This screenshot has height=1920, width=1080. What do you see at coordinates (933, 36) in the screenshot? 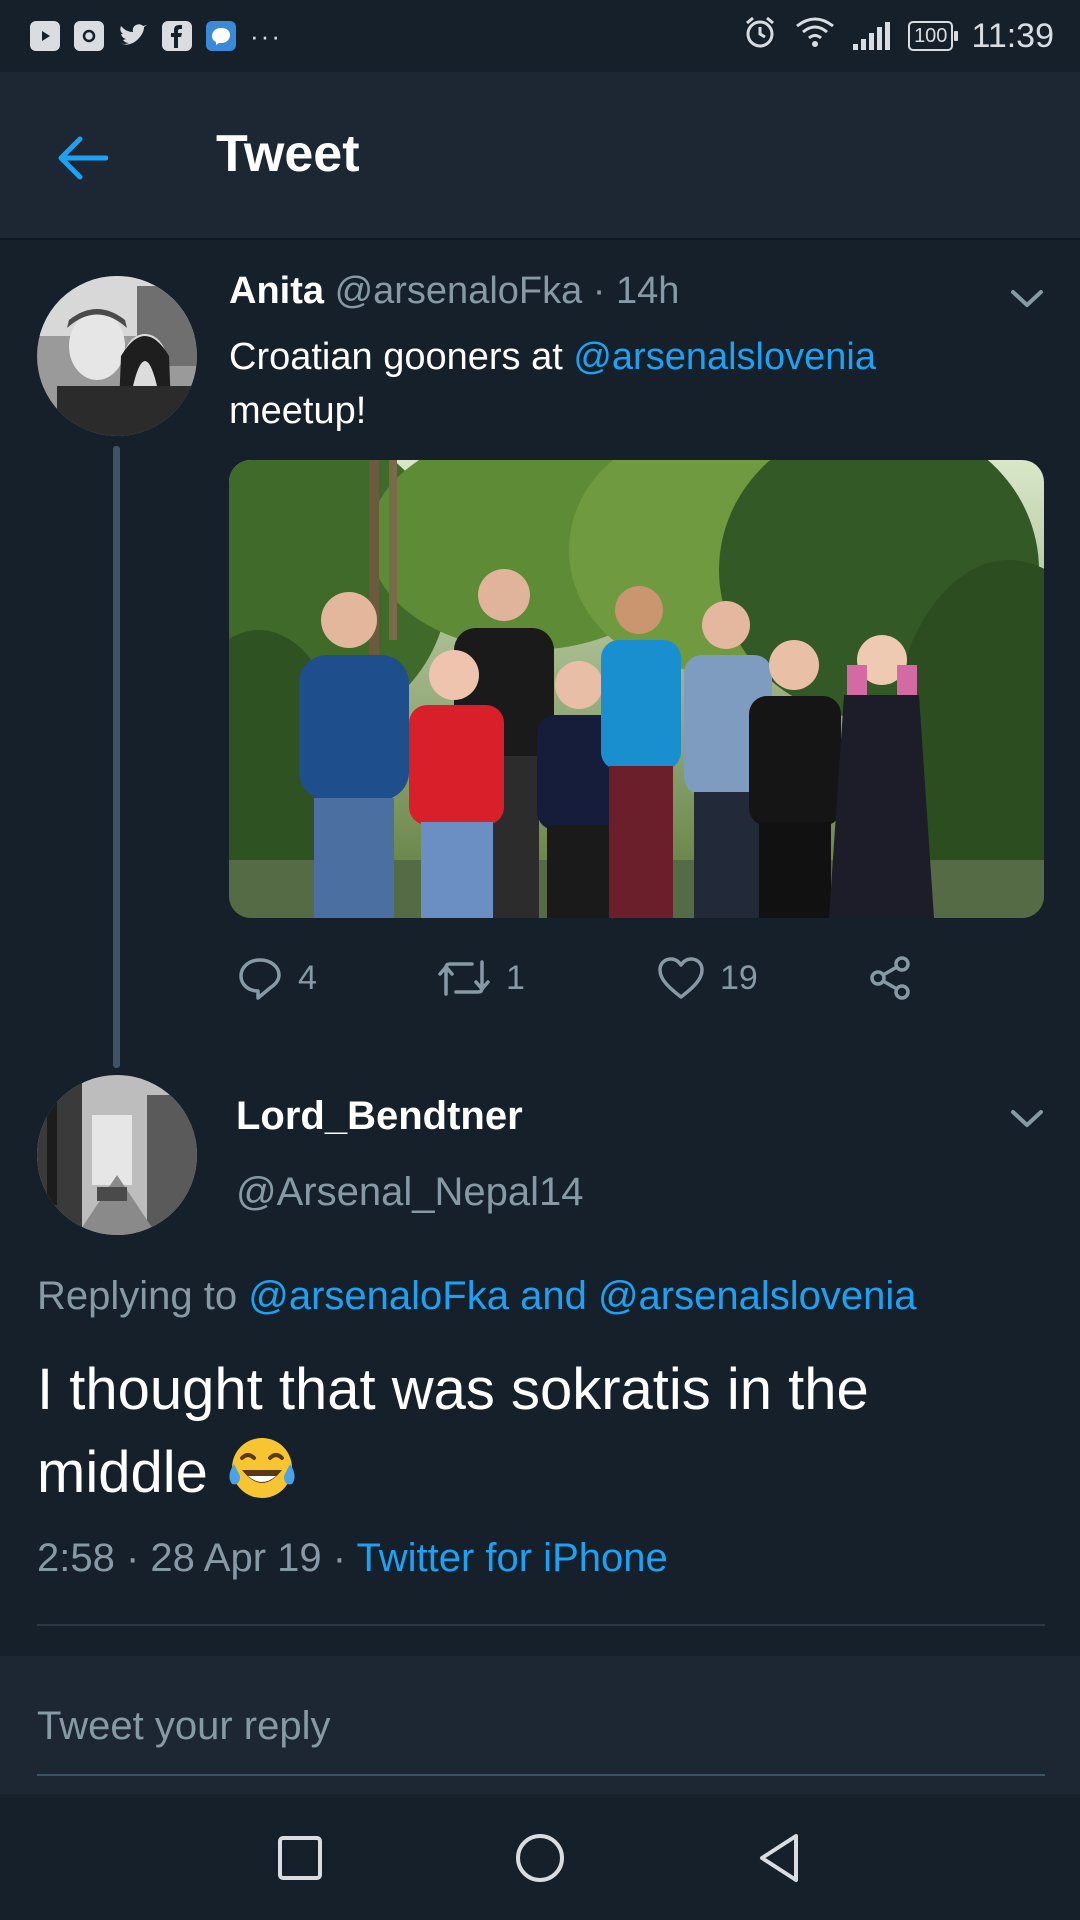
I see `battery-icon: 100` at bounding box center [933, 36].